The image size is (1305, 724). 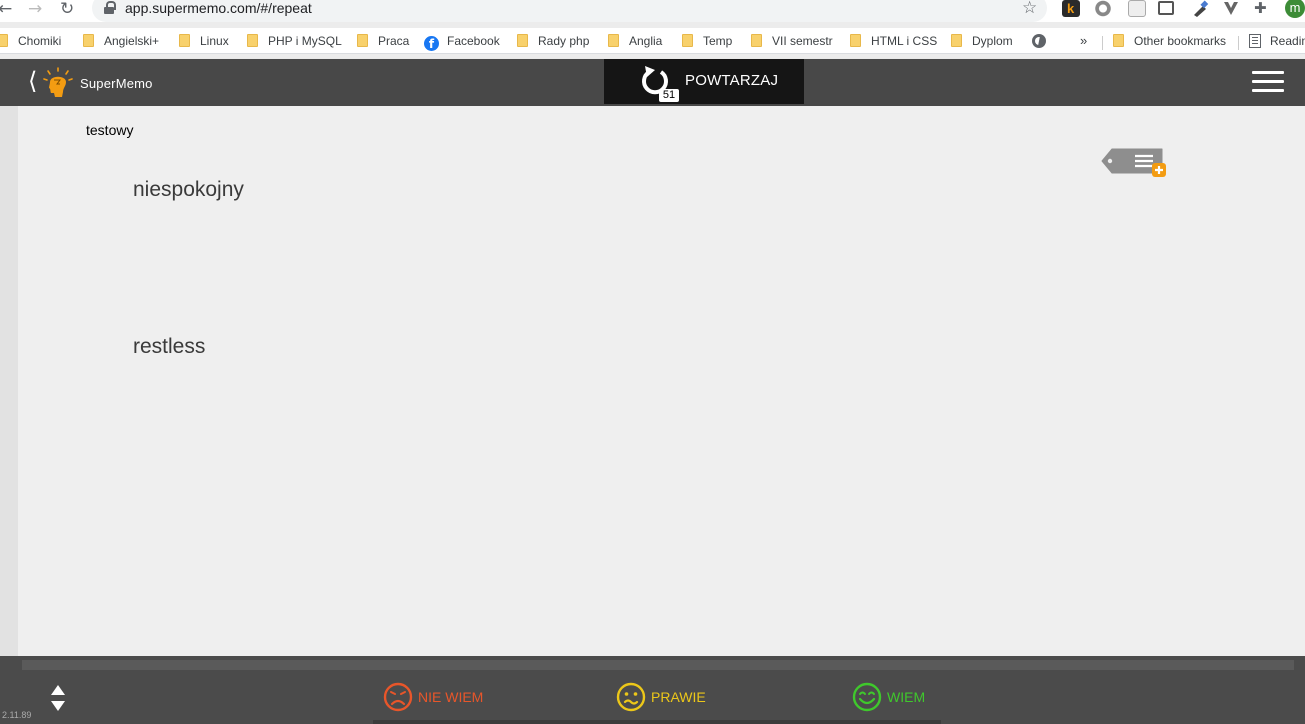 I want to click on bookmark-dyplom: Dyplom, so click(x=982, y=41).